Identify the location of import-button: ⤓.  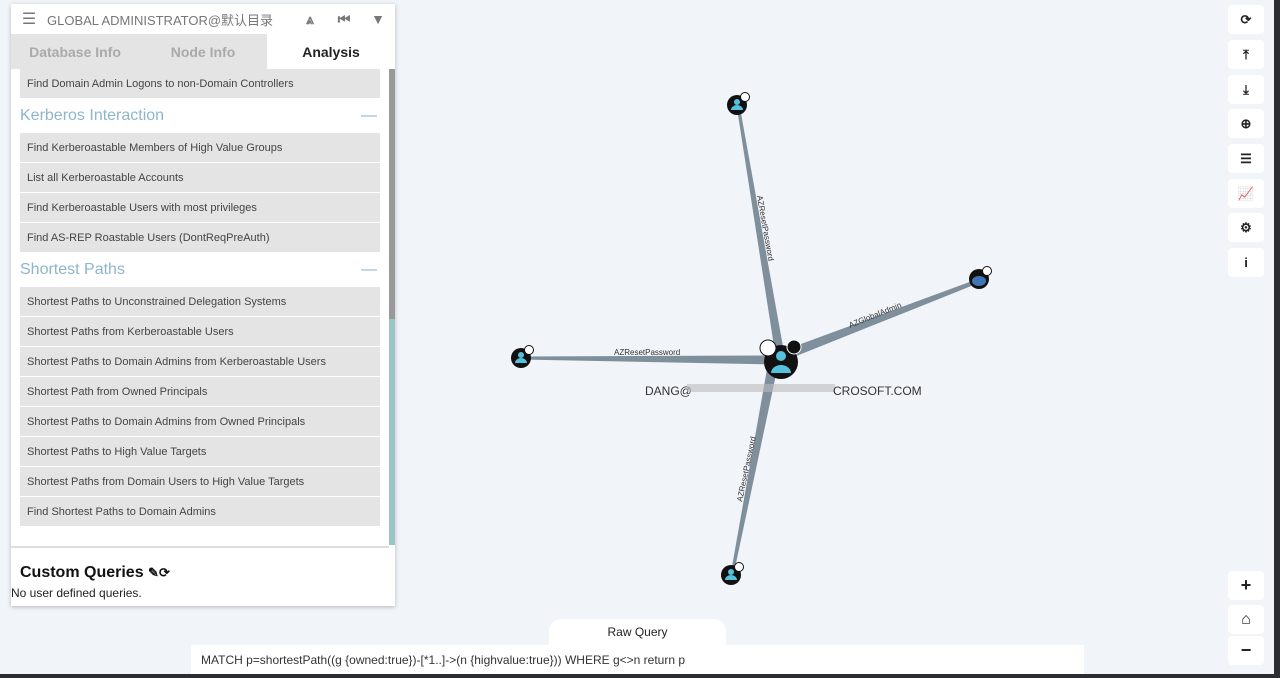
(1246, 89).